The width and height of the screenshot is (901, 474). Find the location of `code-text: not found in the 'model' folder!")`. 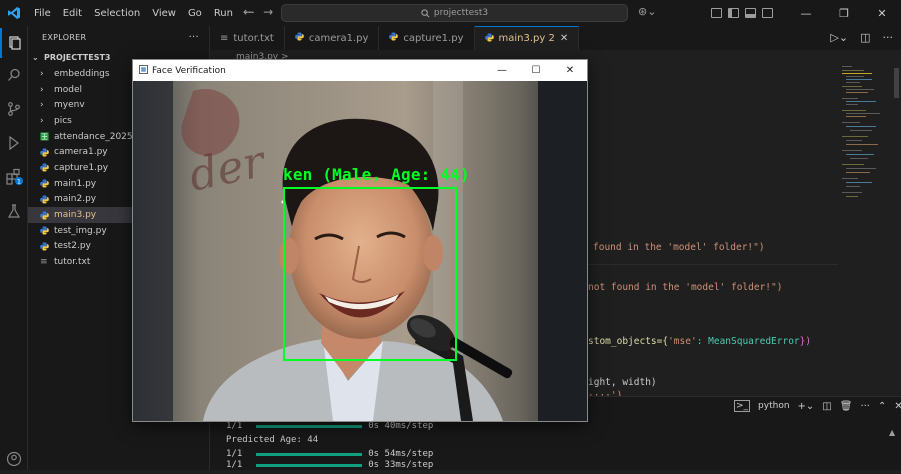

code-text: not found in the 'model' folder!") is located at coordinates (685, 287).